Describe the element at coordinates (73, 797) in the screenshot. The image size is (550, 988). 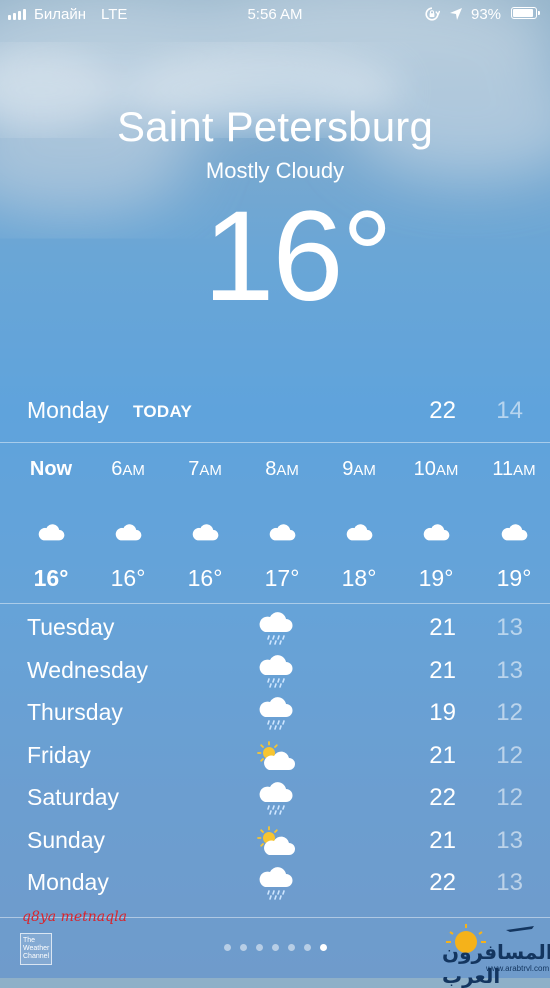
I see `day-name: Saturday` at that location.